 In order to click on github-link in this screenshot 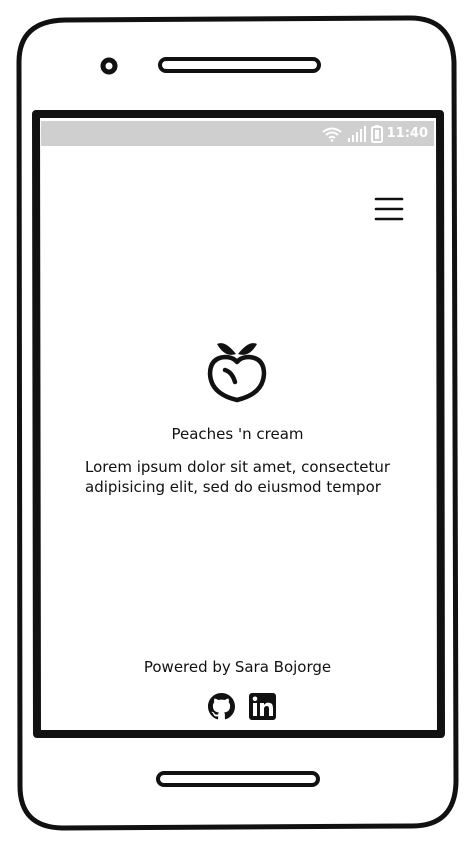, I will do `click(221, 706)`.